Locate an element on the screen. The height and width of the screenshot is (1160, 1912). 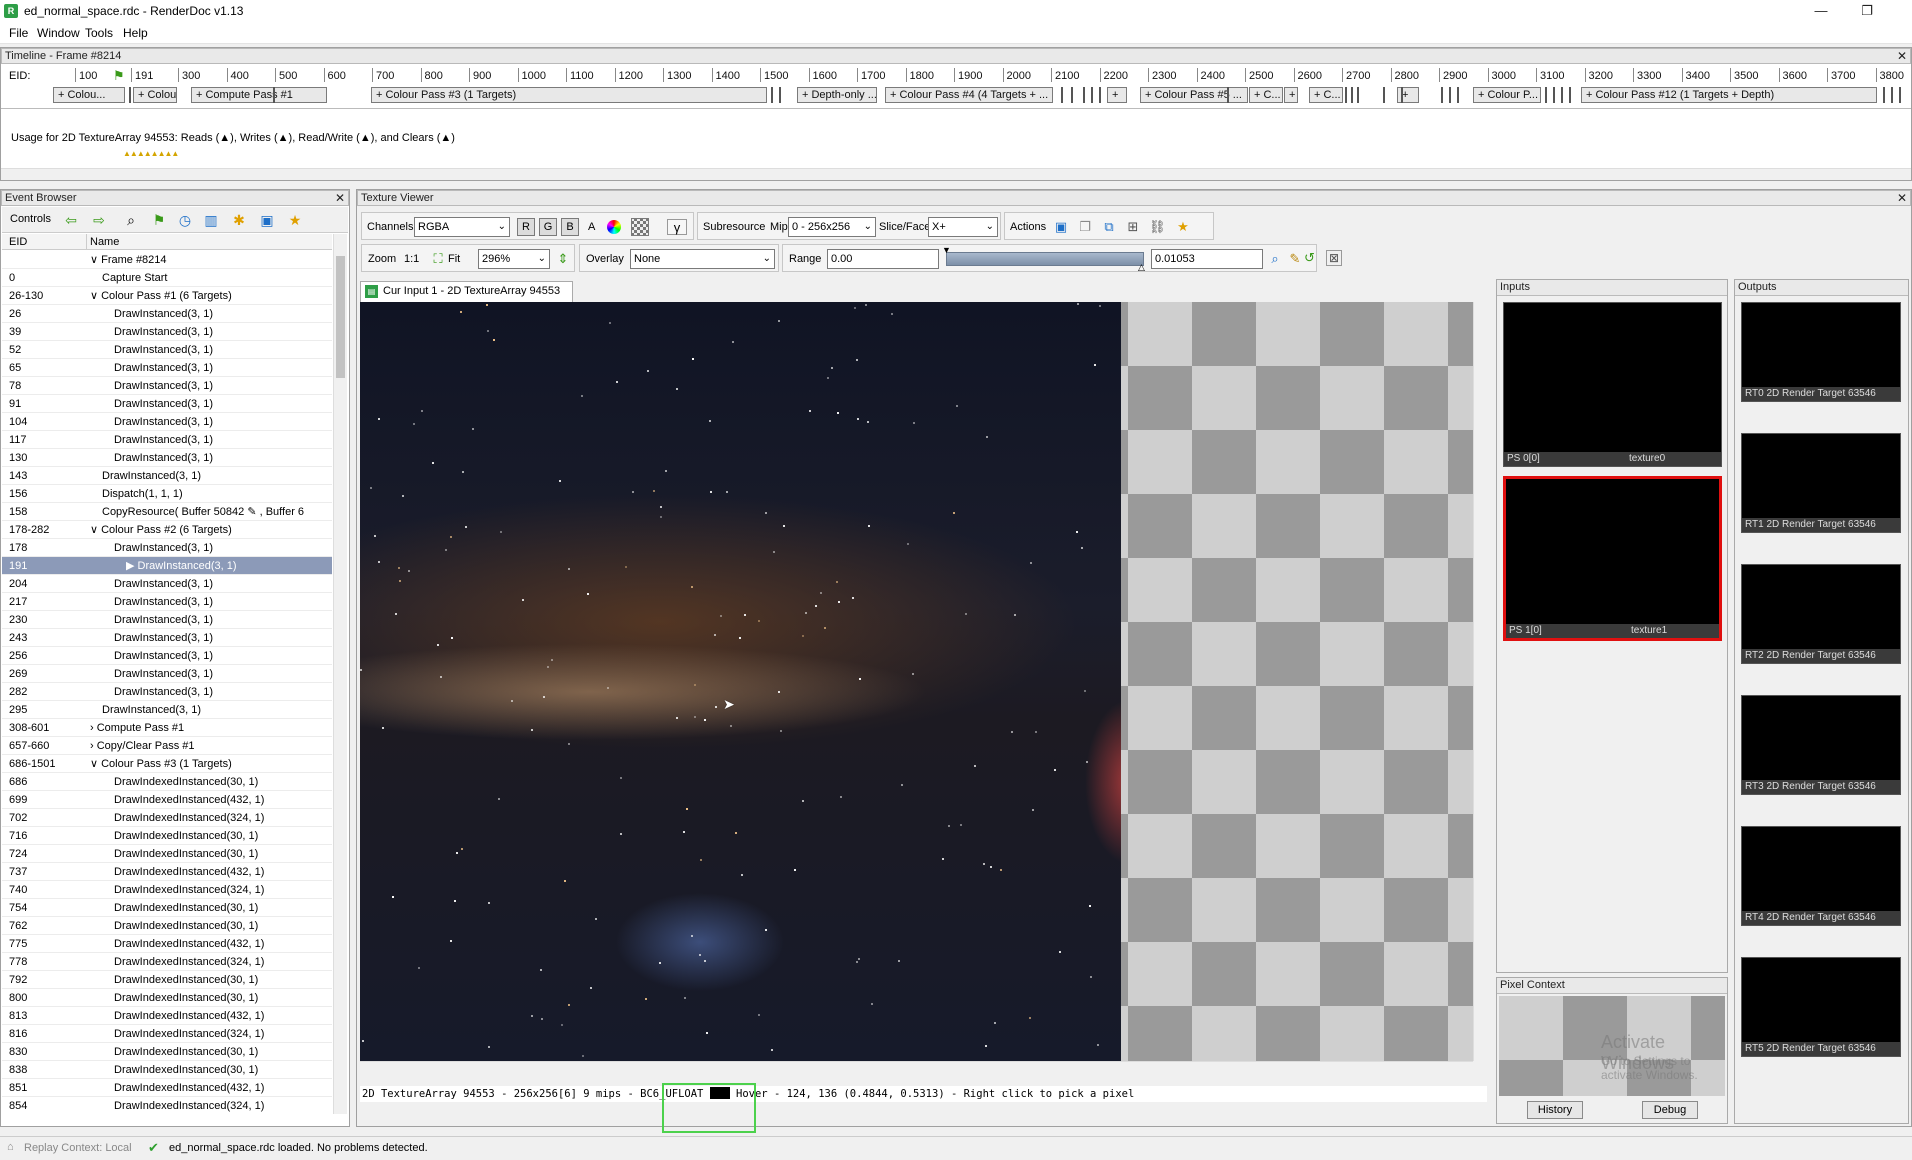
input-thumbnail-0: PS 0[0] texture0 is located at coordinates (1612, 384).